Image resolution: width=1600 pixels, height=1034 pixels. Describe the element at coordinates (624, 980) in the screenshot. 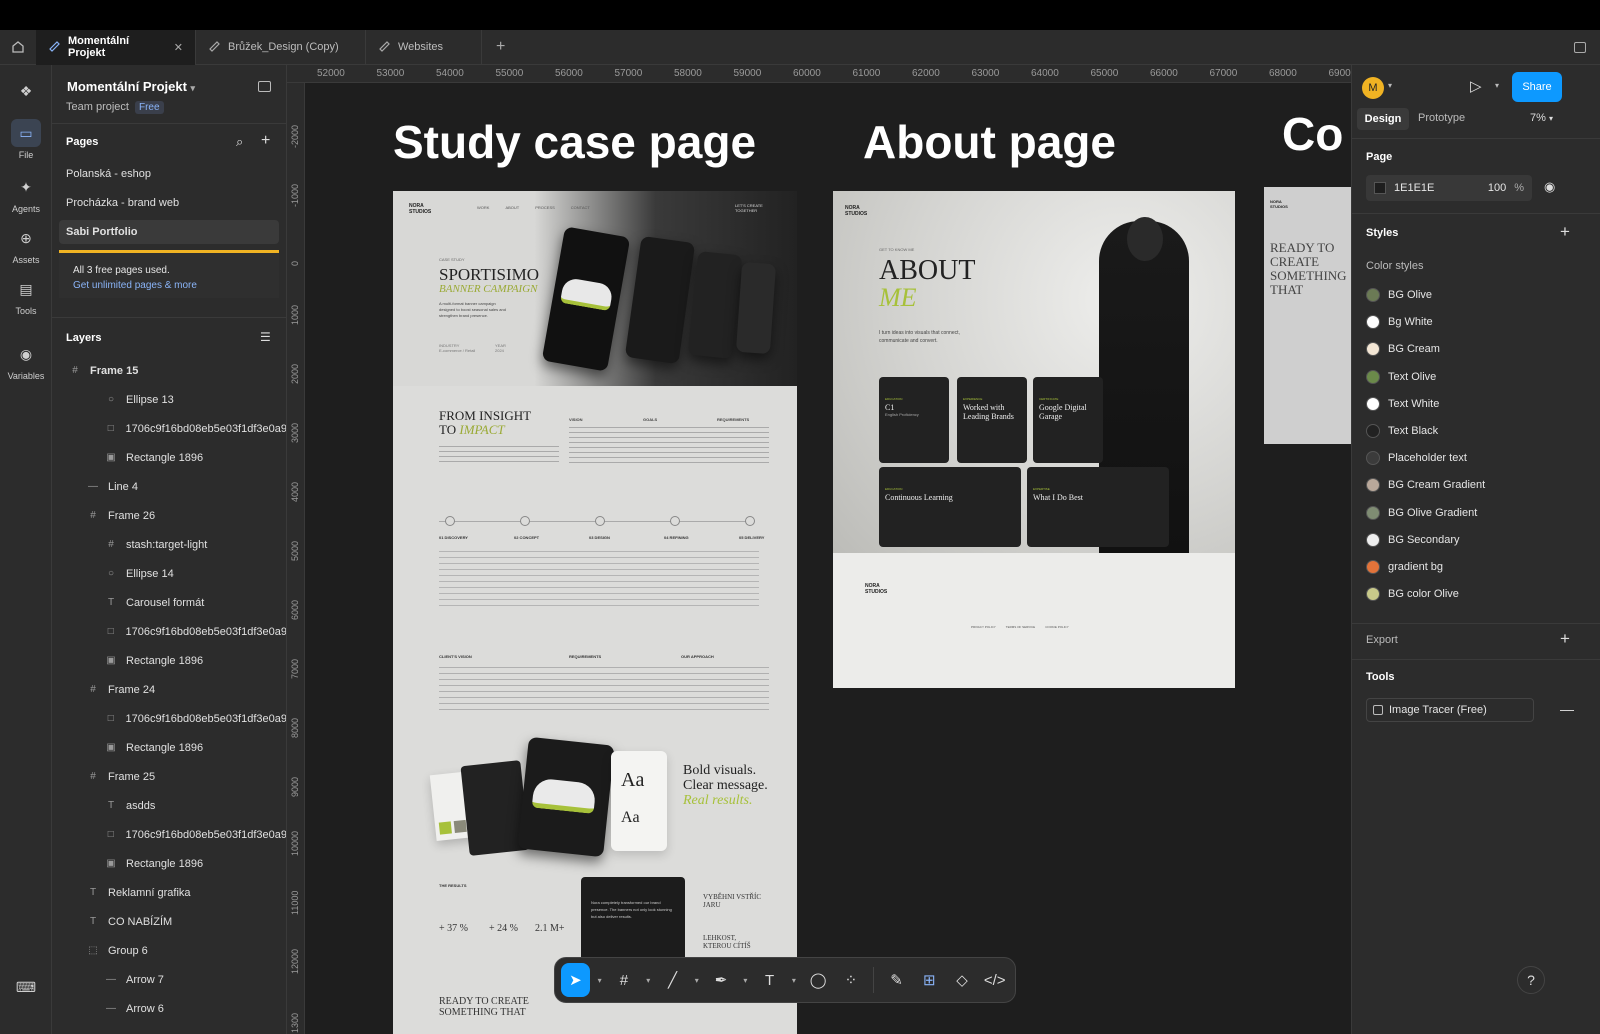

I see `frame-tool-icon: #` at that location.